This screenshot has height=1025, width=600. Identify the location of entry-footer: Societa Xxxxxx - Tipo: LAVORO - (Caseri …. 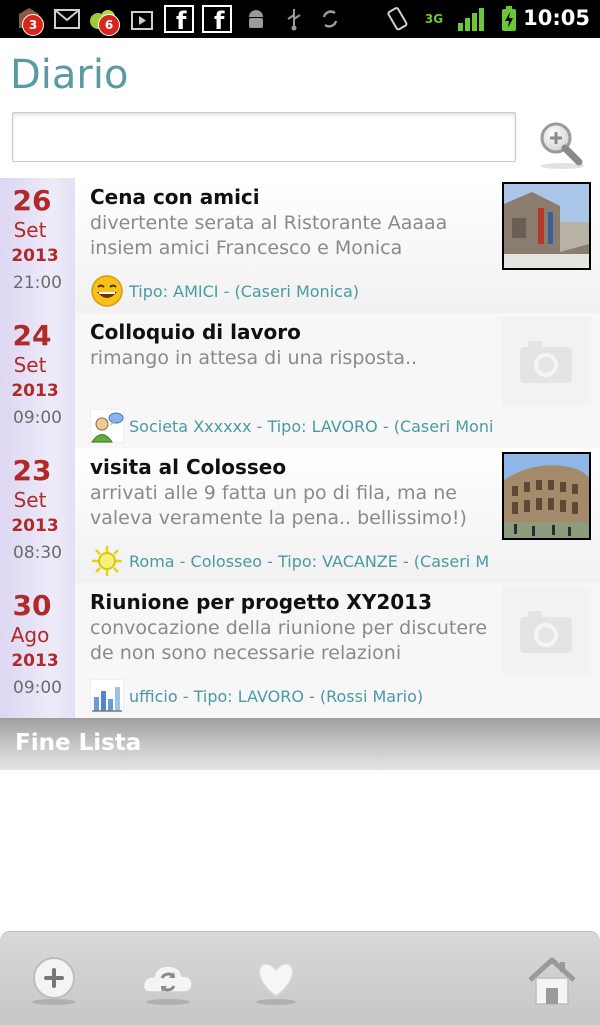
(292, 426).